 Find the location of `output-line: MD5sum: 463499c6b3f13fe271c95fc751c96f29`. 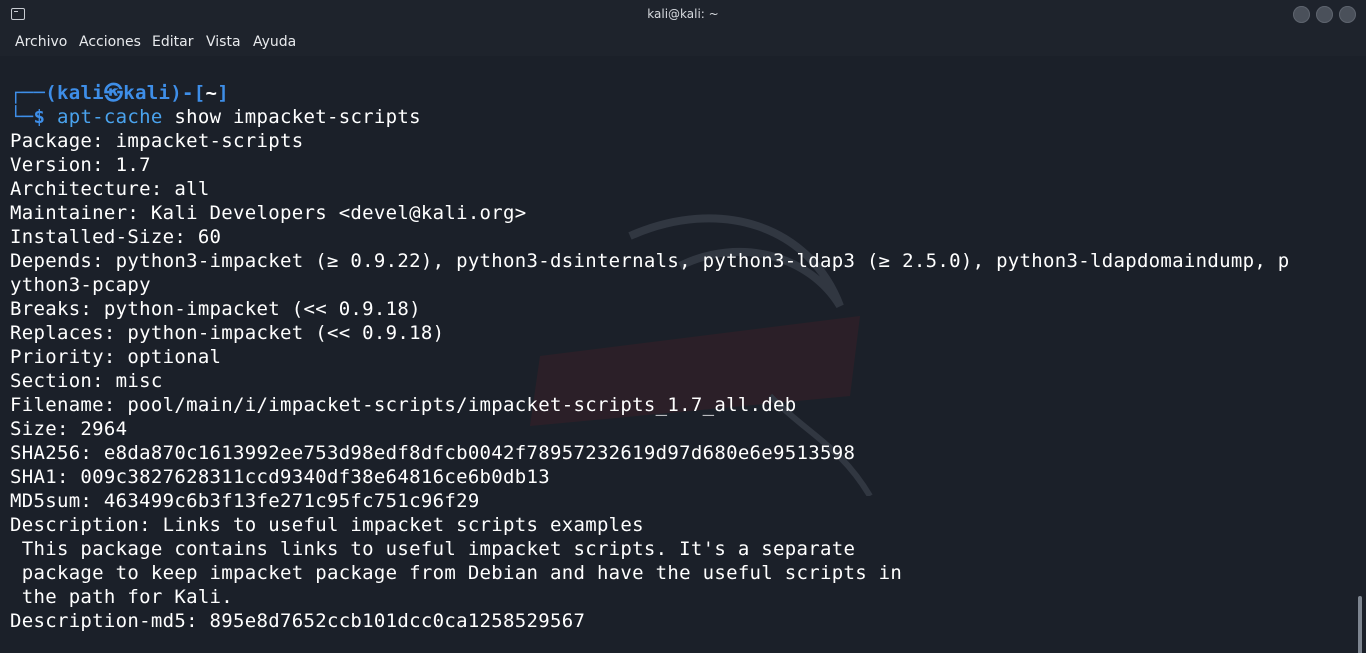

output-line: MD5sum: 463499c6b3f13fe271c95fc751c96f29 is located at coordinates (245, 501).